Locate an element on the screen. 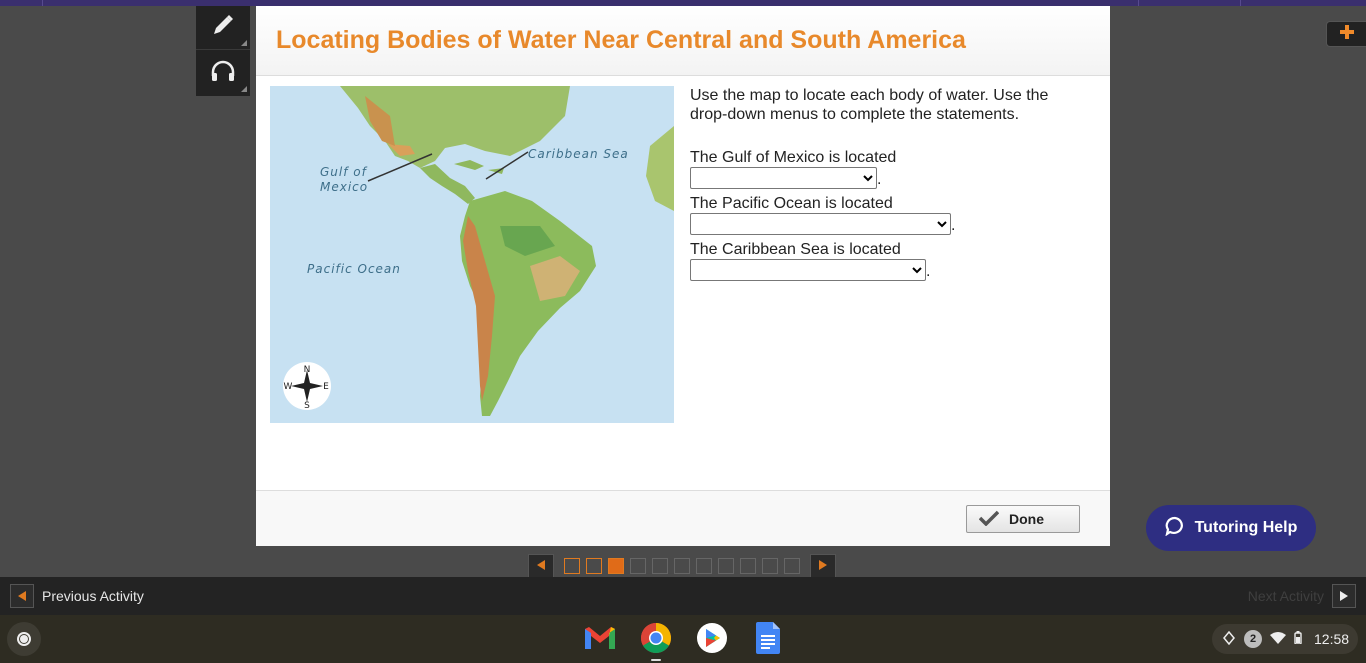  statement-label: The Gulf of Mexico is located is located at coordinates (793, 157).